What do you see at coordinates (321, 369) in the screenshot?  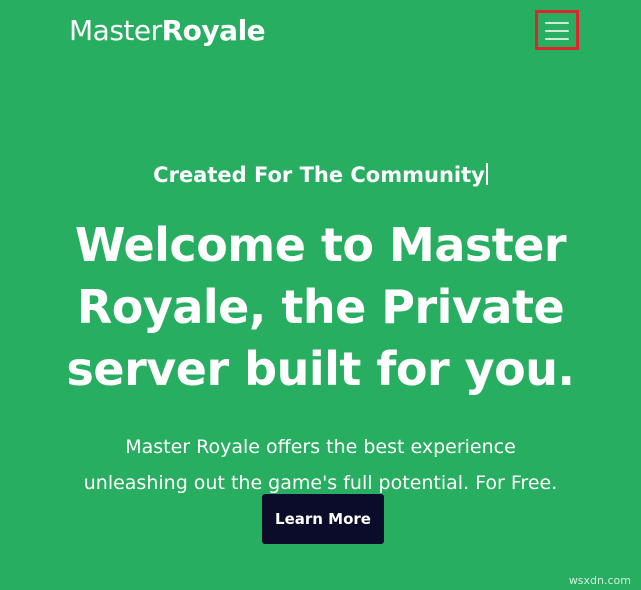 I see `headline-line: server built for you.` at bounding box center [321, 369].